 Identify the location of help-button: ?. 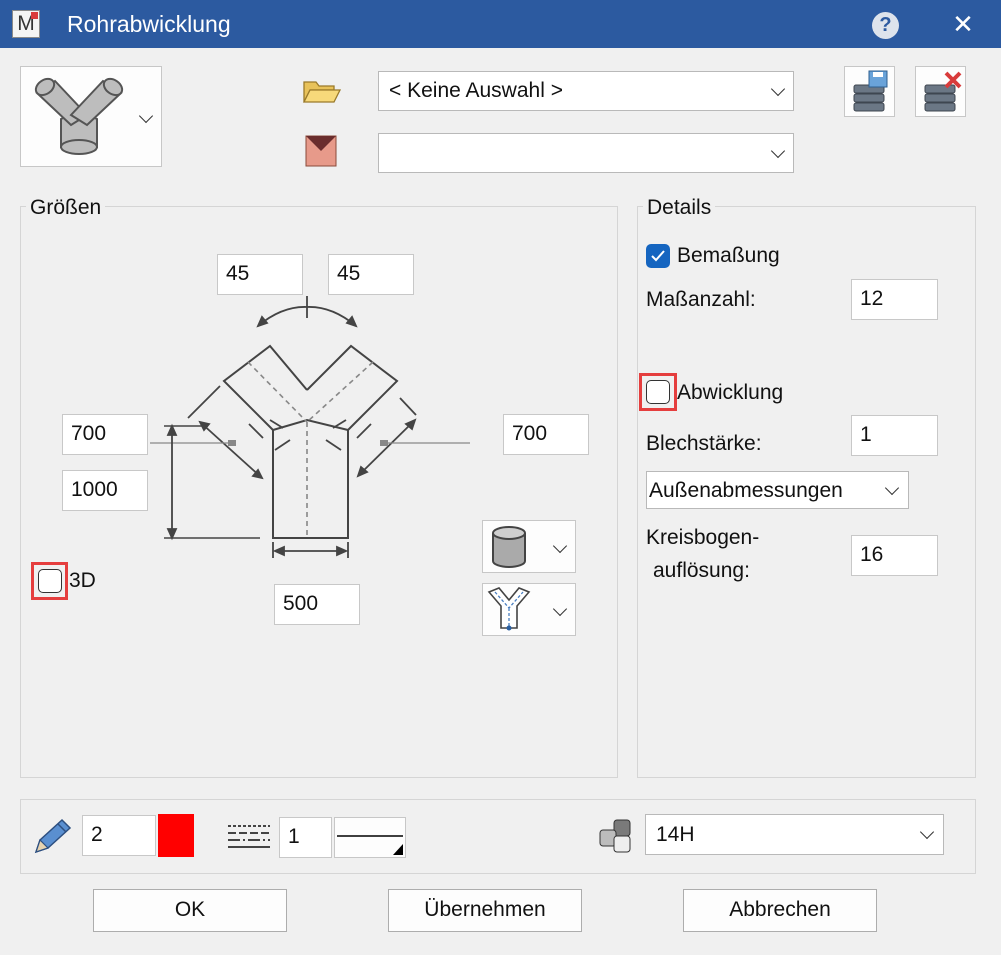
(885, 25).